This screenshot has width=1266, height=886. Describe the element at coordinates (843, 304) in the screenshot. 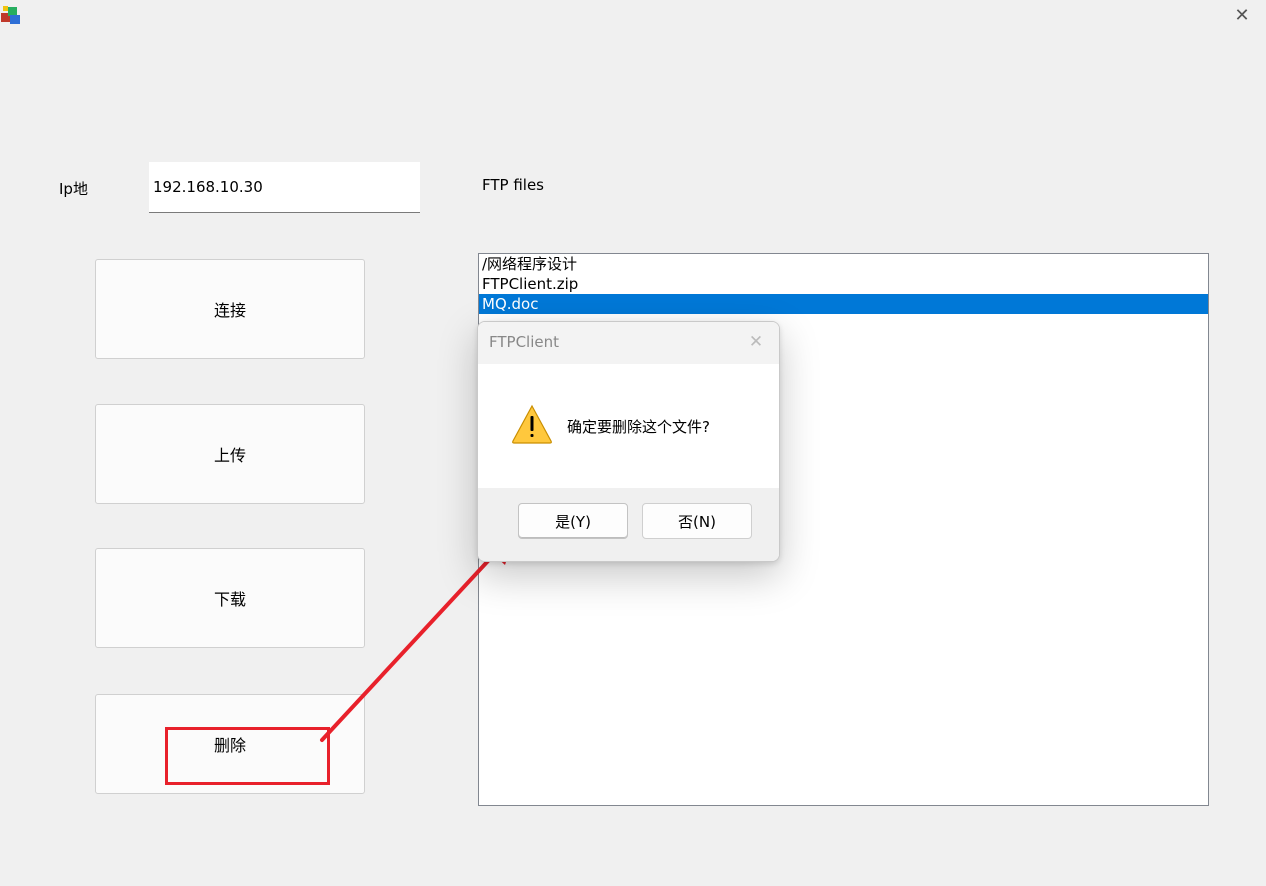

I see `list-item-selected: MQ.doc` at that location.